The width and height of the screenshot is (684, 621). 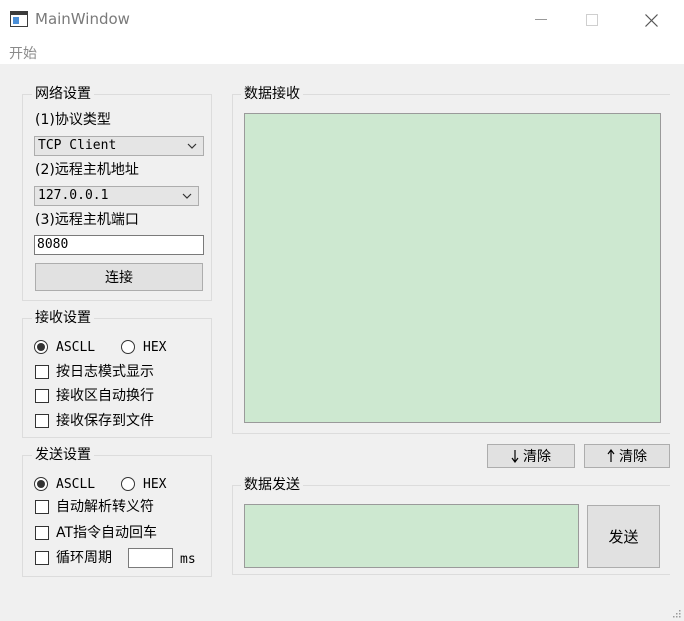 I want to click on cycle-unit-label: ms, so click(x=188, y=559).